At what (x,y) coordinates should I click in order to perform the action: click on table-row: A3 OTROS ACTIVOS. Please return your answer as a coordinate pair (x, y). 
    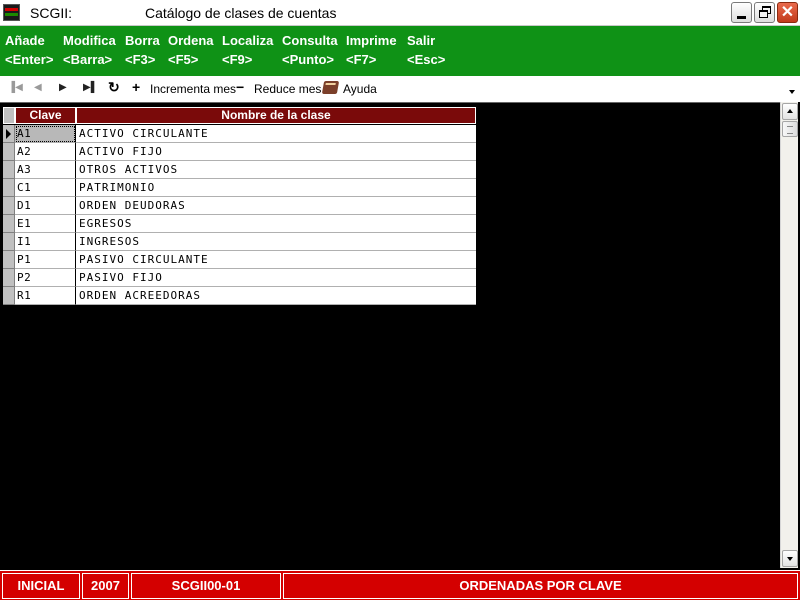
    Looking at the image, I should click on (239, 170).